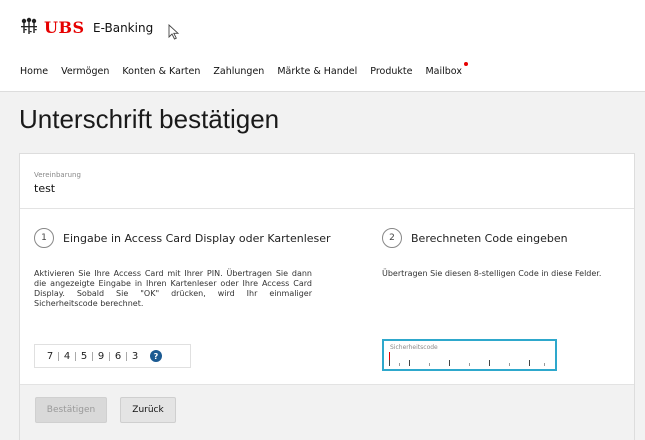 Image resolution: width=645 pixels, height=440 pixels. What do you see at coordinates (44, 238) in the screenshot?
I see `step-1-number: 1` at bounding box center [44, 238].